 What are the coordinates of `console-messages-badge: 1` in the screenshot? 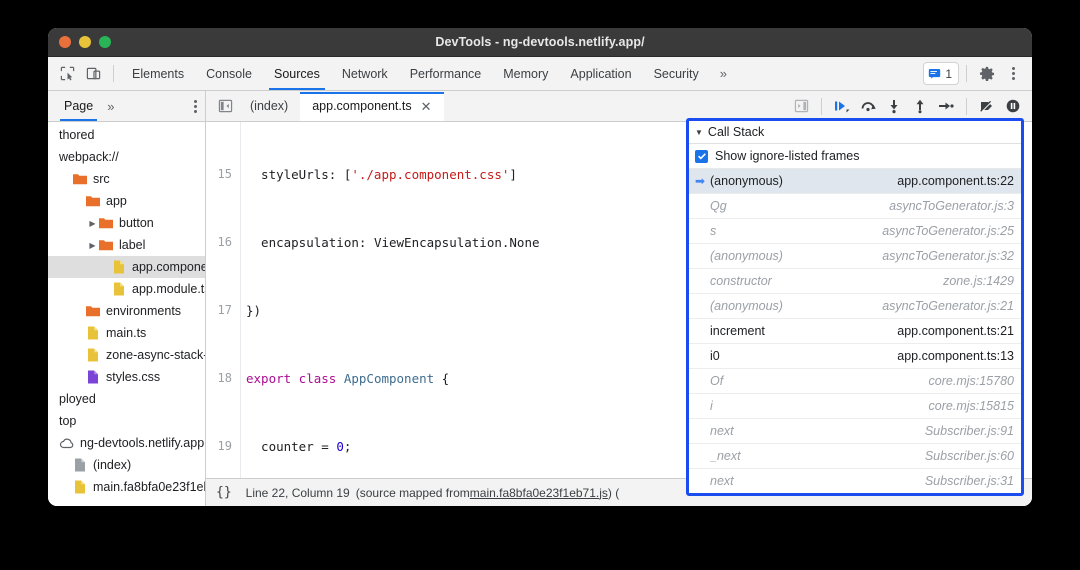 It's located at (941, 73).